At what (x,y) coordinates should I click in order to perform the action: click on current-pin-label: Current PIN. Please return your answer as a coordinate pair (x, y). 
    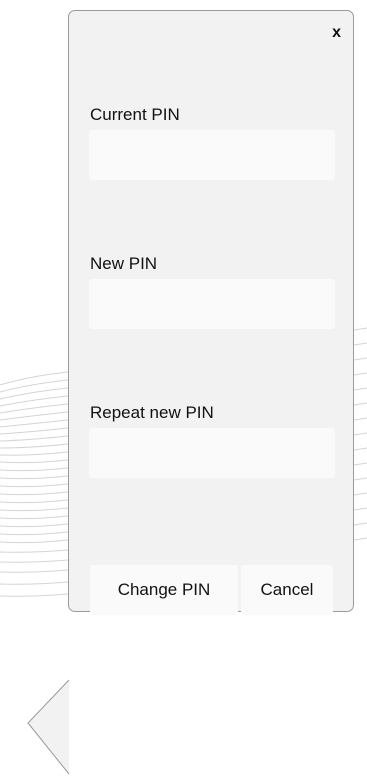
    Looking at the image, I should click on (135, 114).